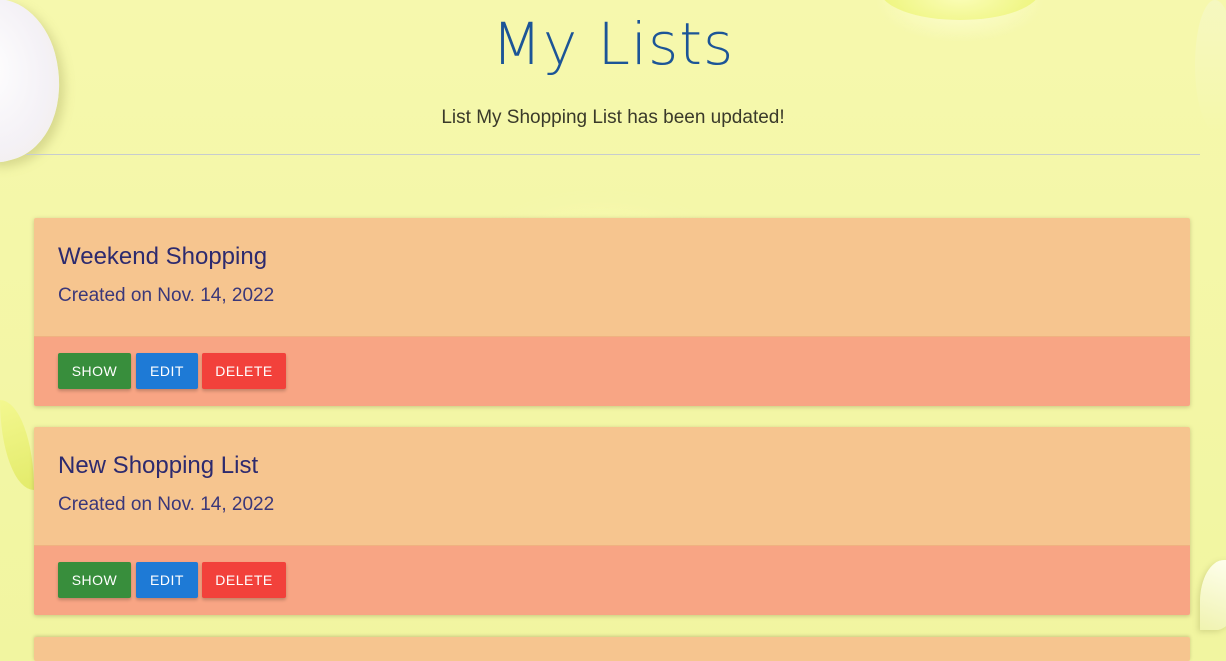 The image size is (1226, 661). Describe the element at coordinates (613, 44) in the screenshot. I see `page-title: My Lists` at that location.